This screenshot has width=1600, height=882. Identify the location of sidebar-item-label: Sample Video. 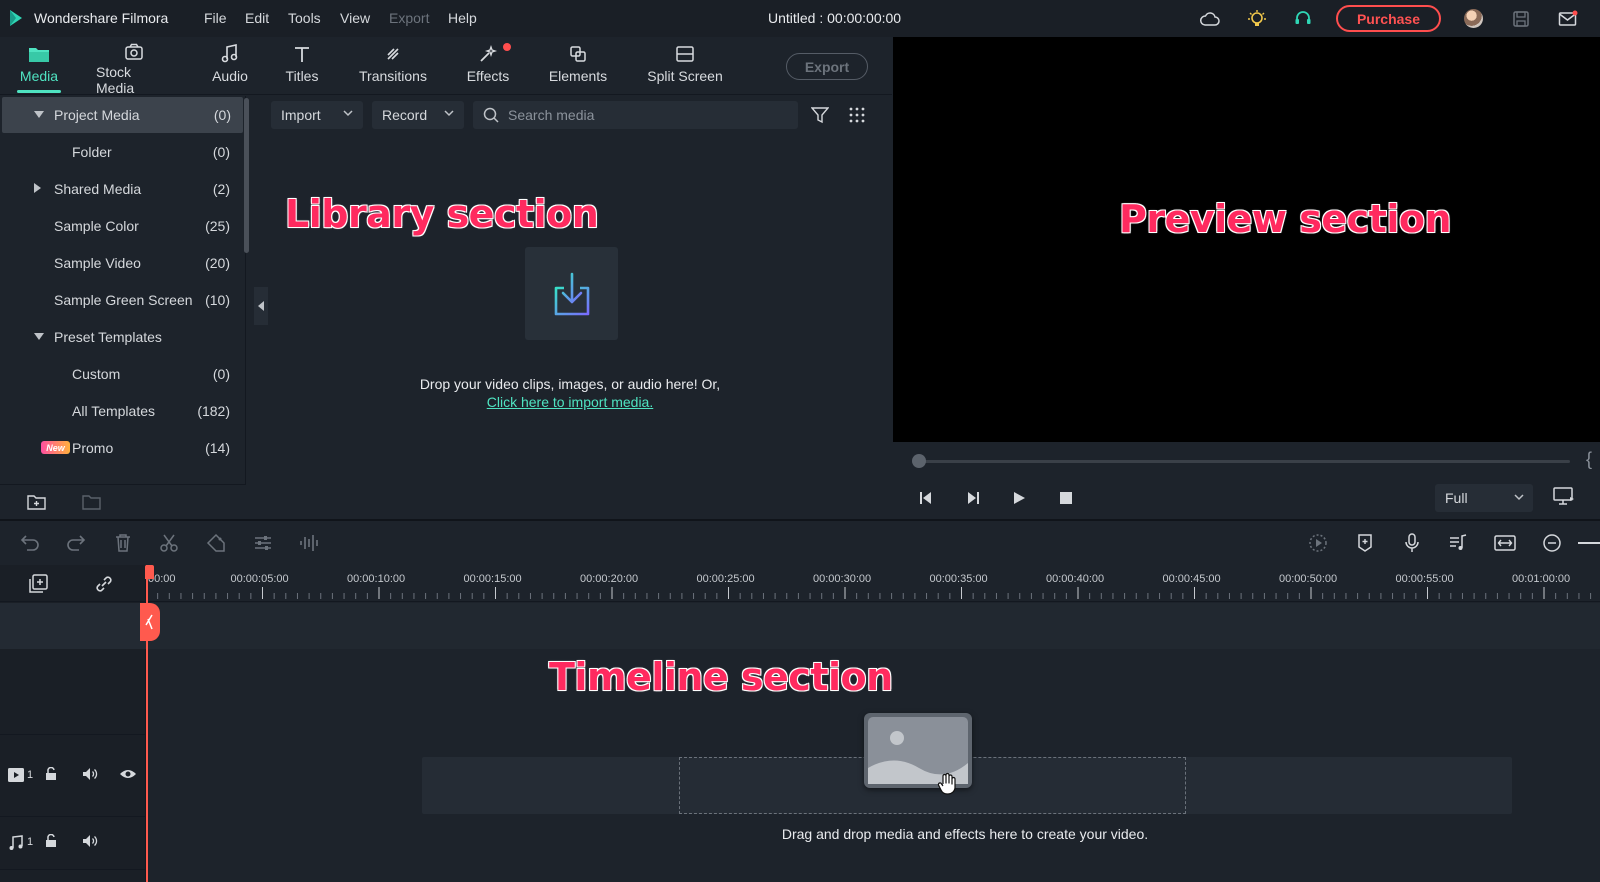
(97, 263).